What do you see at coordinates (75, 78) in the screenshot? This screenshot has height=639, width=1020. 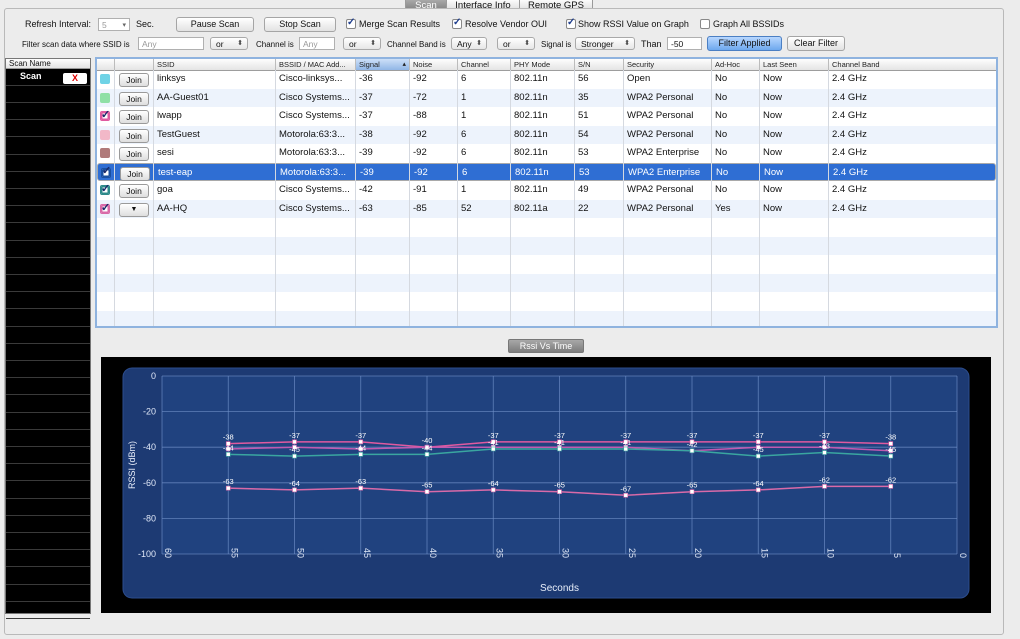 I see `close-icon: X` at bounding box center [75, 78].